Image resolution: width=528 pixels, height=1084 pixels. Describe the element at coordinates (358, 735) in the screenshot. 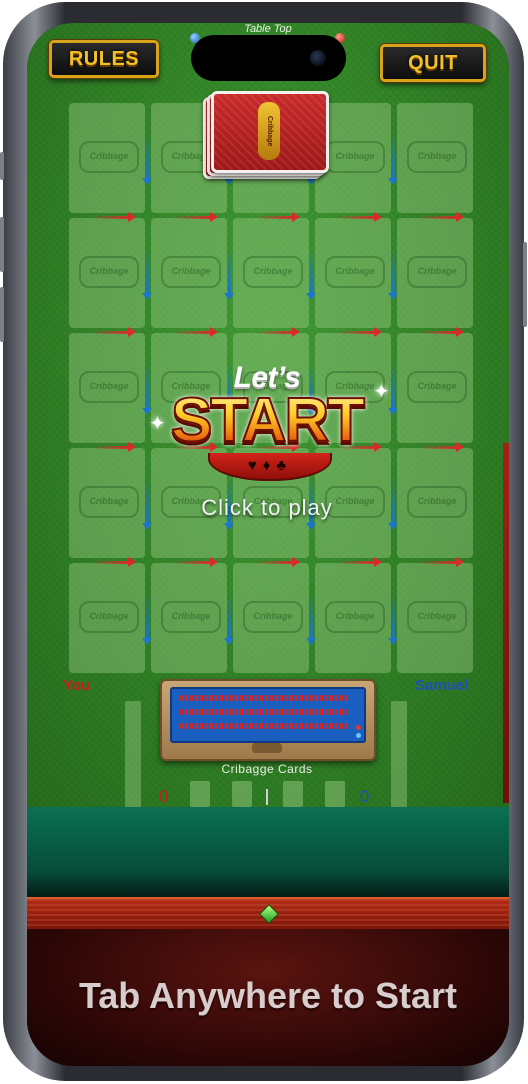

I see `blue-peg-icon` at that location.